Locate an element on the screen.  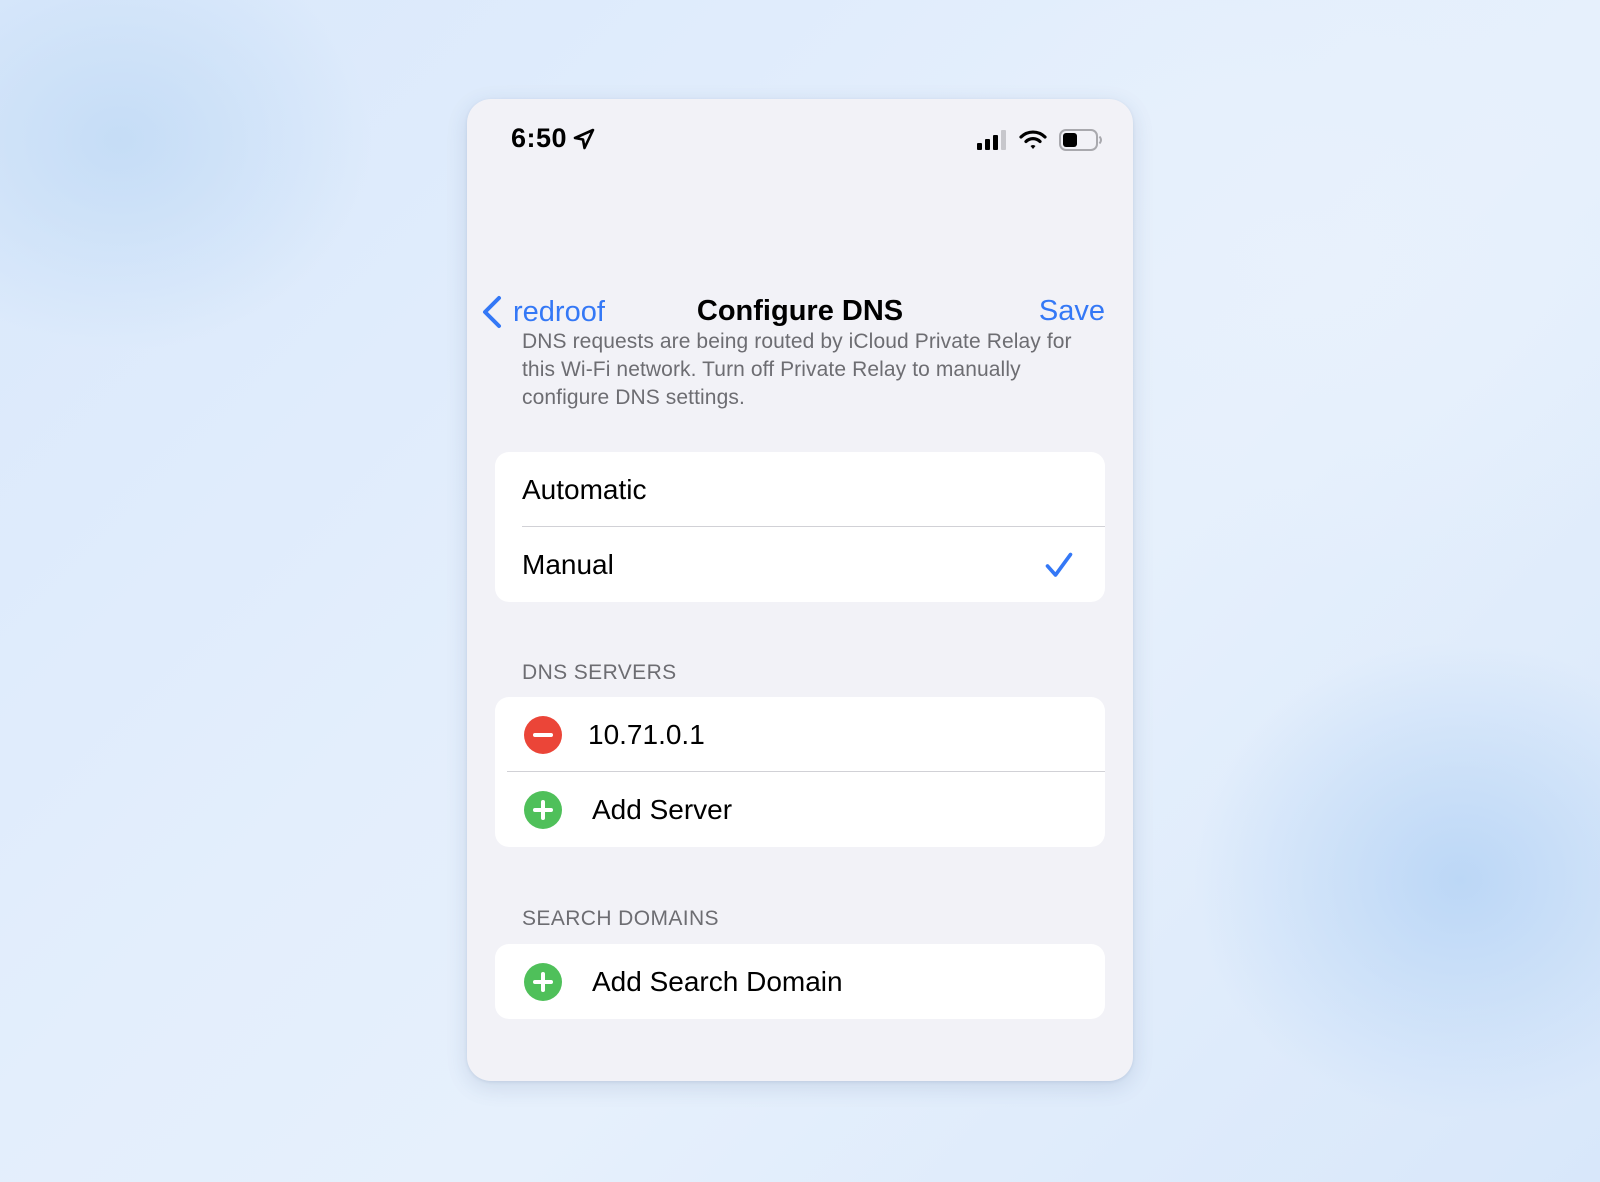
add-search-domain-label: Add Search Domain is located at coordinates (717, 981).